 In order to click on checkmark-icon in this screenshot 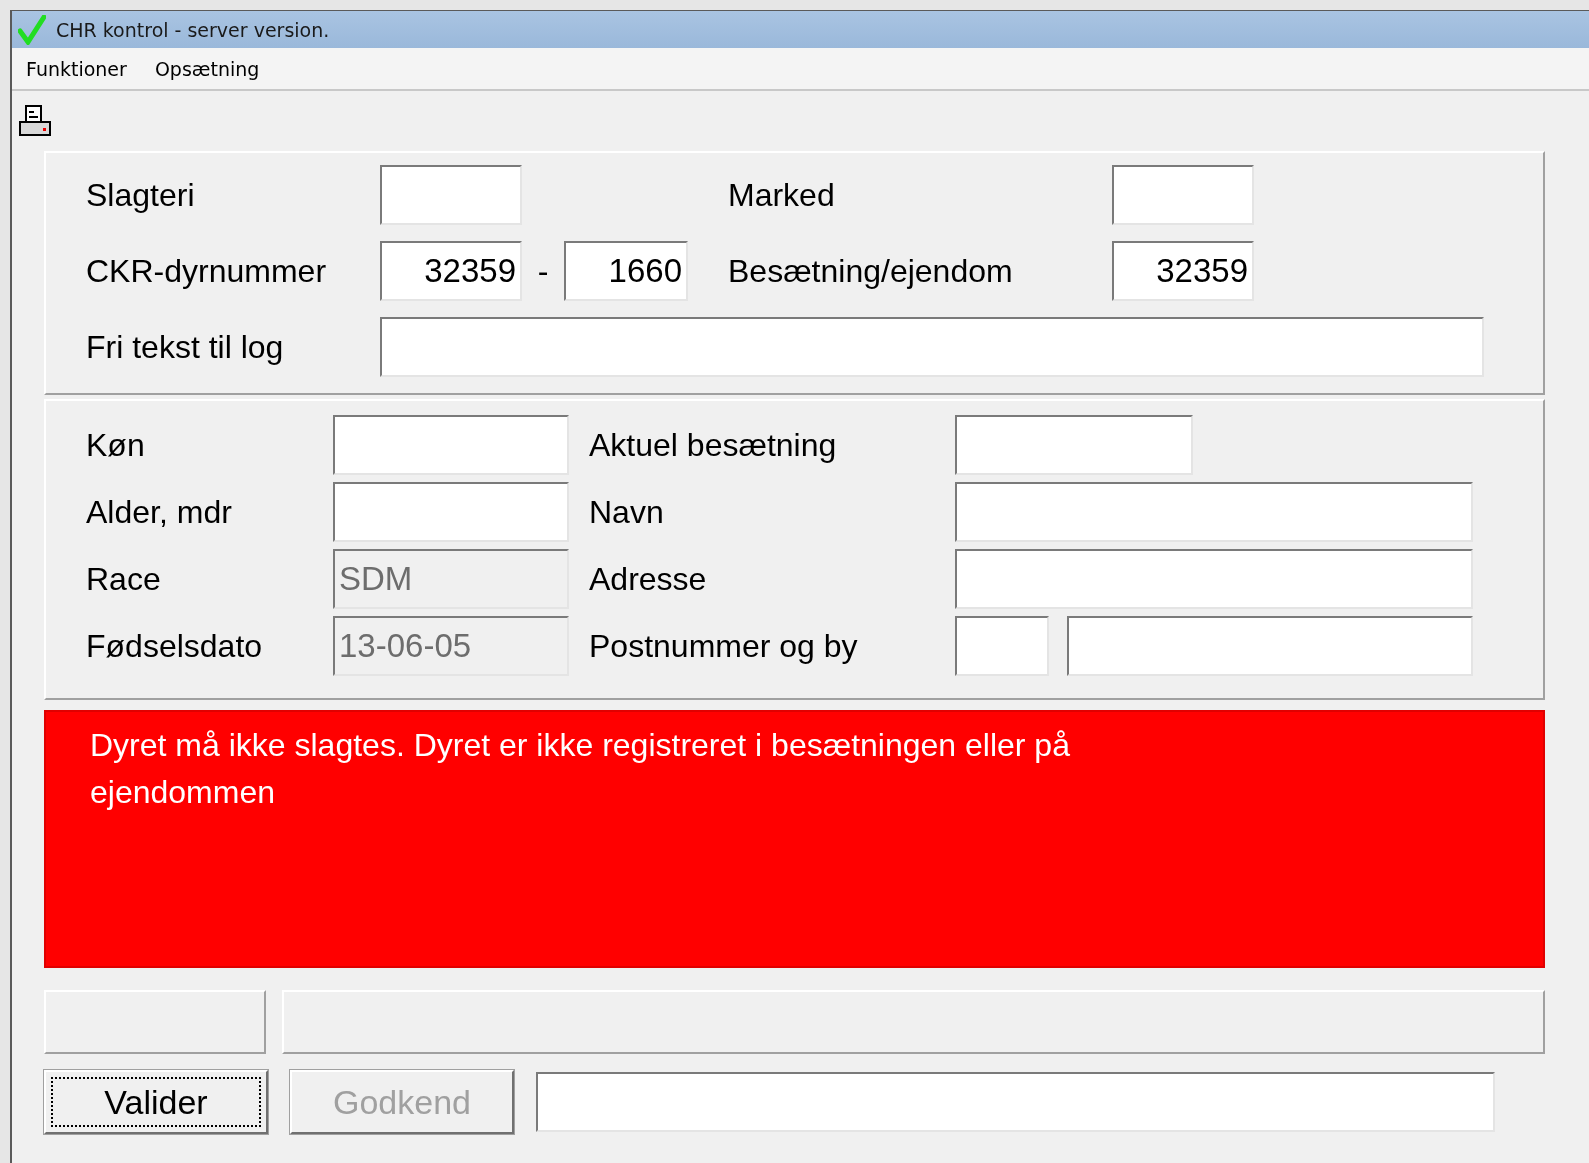, I will do `click(32, 29)`.